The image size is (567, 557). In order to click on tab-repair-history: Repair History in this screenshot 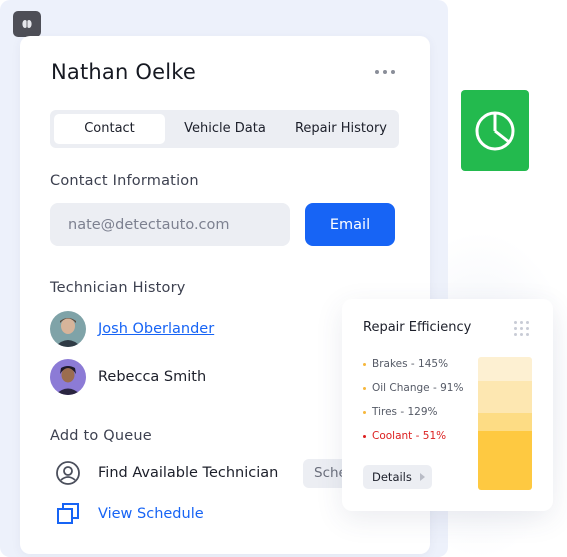, I will do `click(341, 129)`.